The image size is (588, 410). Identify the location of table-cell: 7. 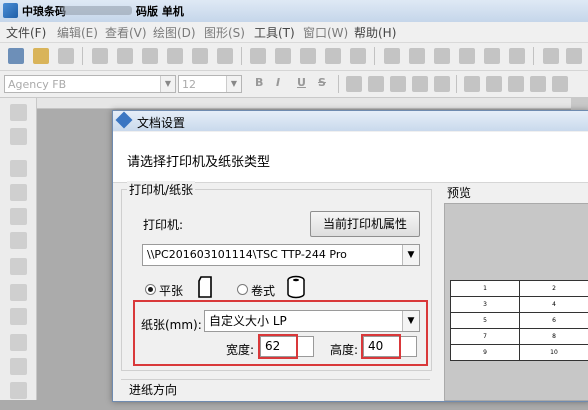
(485, 337).